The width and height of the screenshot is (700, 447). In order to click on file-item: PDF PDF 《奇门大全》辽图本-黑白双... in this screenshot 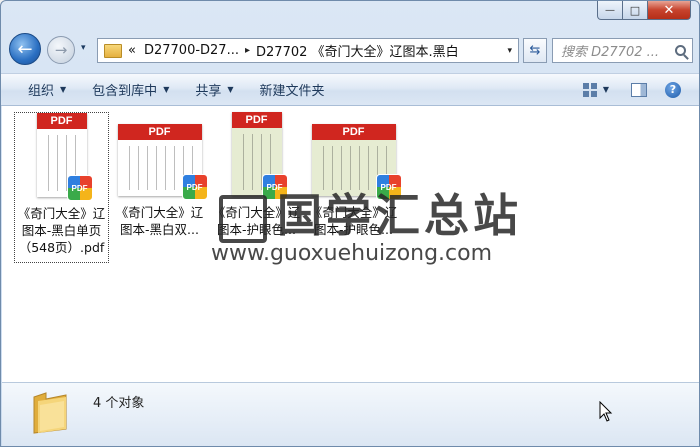, I will do `click(160, 175)`.